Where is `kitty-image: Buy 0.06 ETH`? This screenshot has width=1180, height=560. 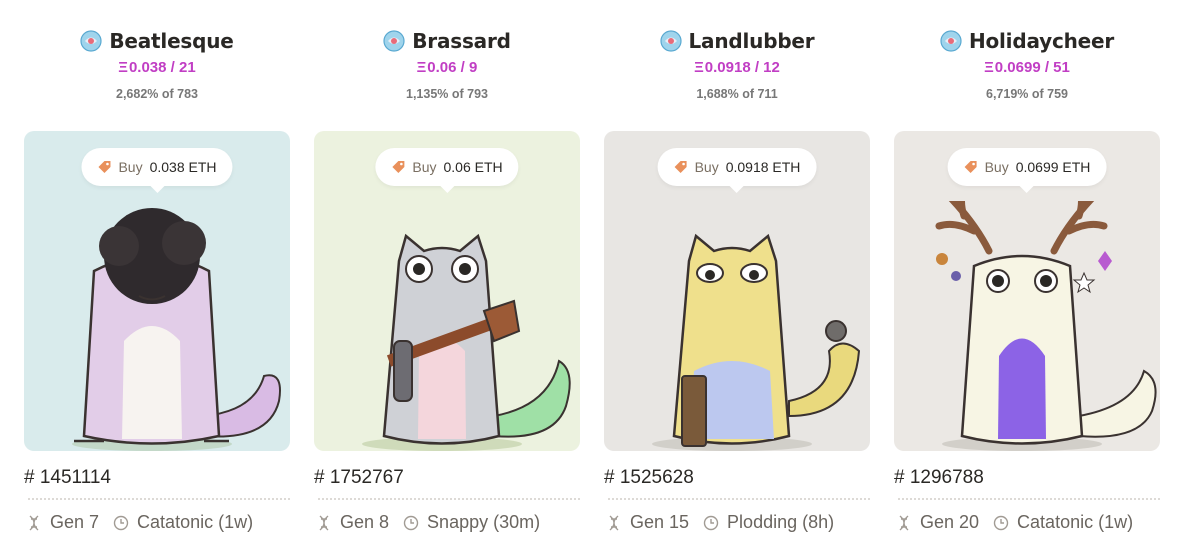 kitty-image: Buy 0.06 ETH is located at coordinates (447, 291).